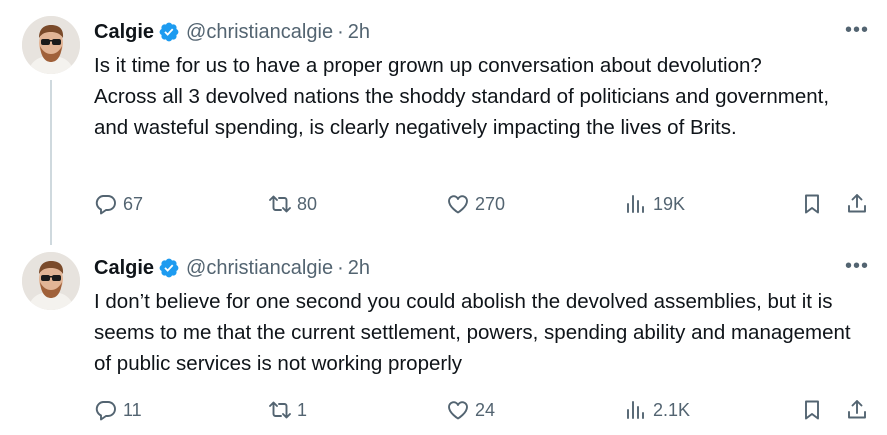  Describe the element at coordinates (443, 410) in the screenshot. I see `tweet-actions: 11 1 24 2.1K` at that location.